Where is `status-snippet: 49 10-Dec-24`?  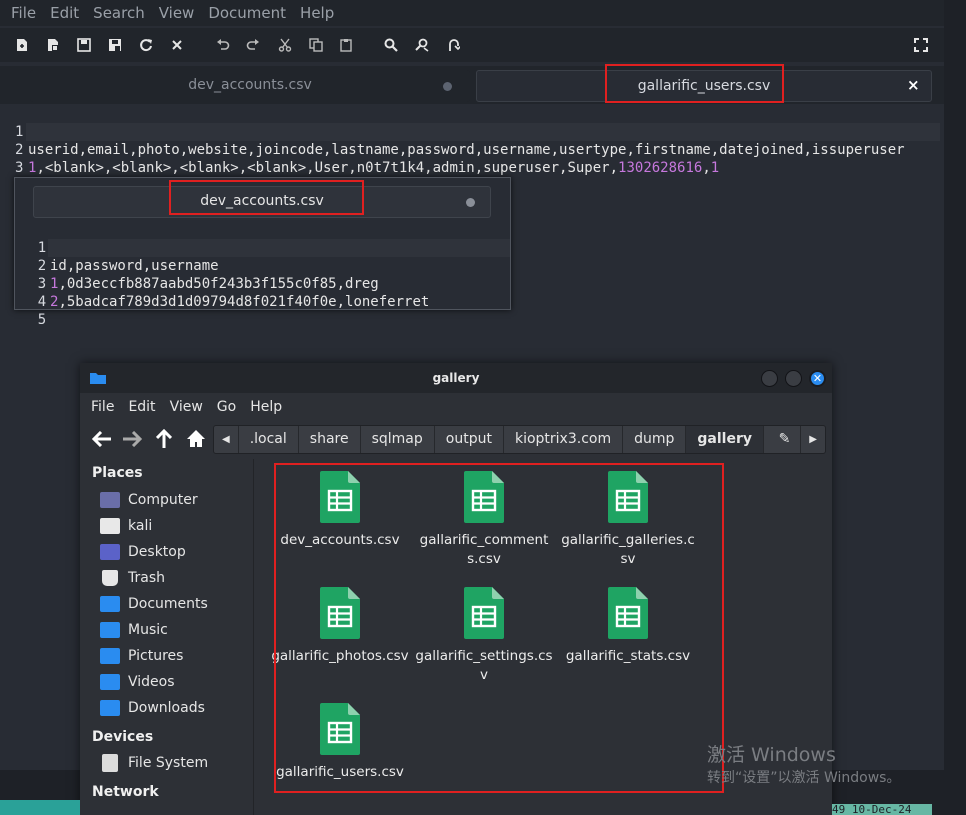 status-snippet: 49 10-Dec-24 is located at coordinates (882, 809).